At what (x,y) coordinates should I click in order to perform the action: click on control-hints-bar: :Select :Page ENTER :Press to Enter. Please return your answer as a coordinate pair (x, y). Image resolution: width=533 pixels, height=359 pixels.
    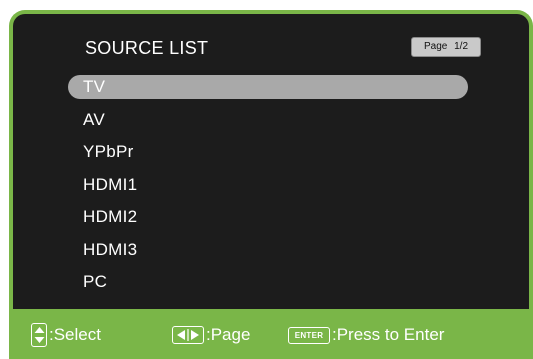
    Looking at the image, I should click on (271, 336).